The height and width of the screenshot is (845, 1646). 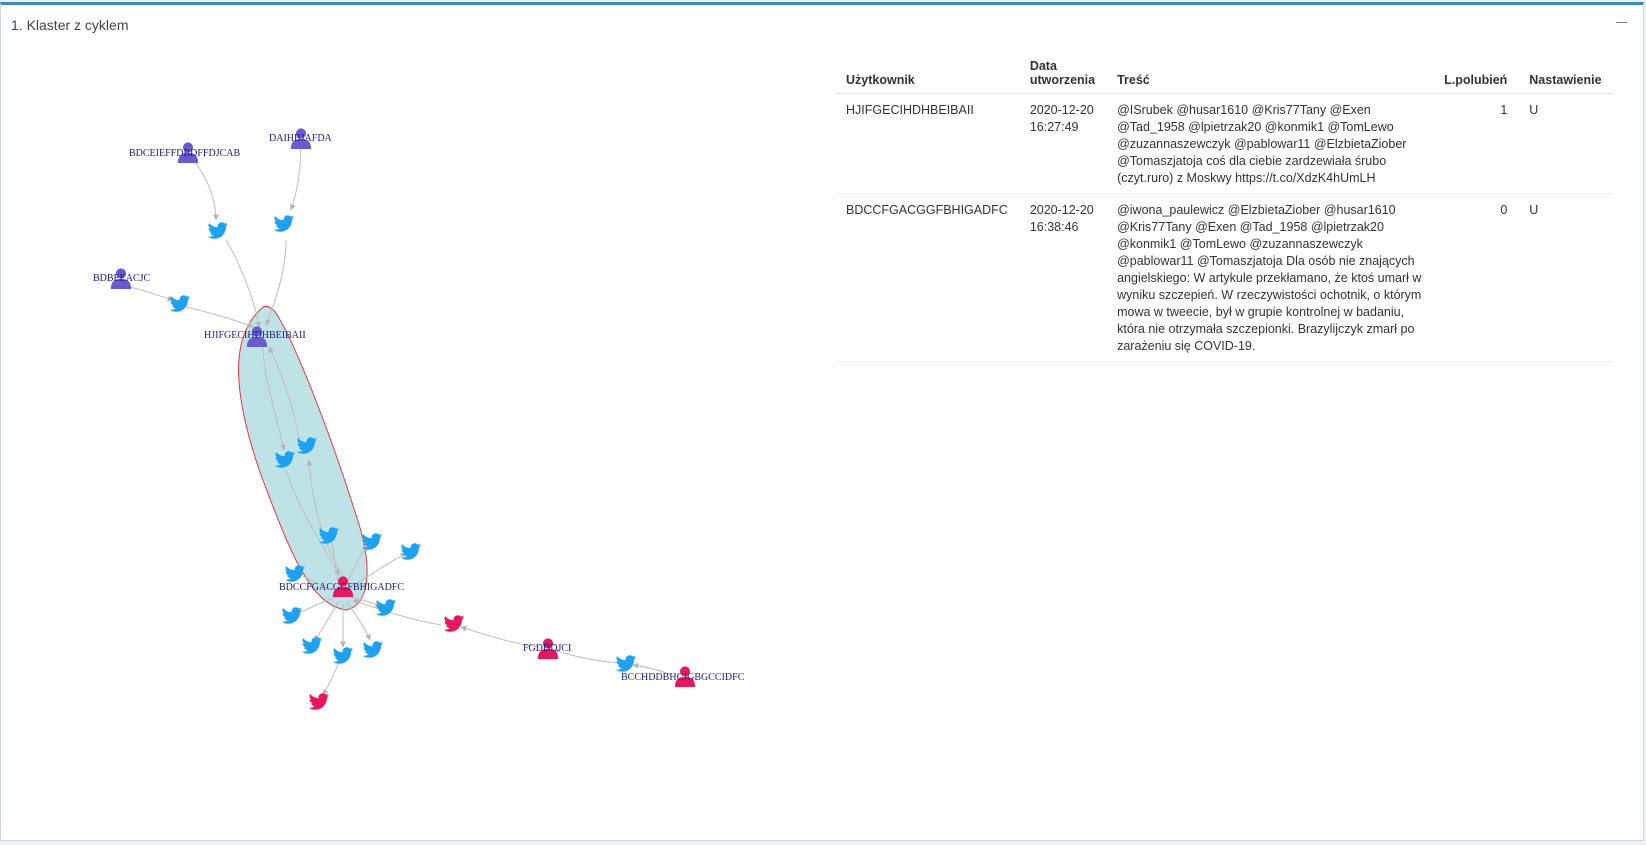 I want to click on col-header-sentiment: Nastawienie, so click(x=1566, y=74).